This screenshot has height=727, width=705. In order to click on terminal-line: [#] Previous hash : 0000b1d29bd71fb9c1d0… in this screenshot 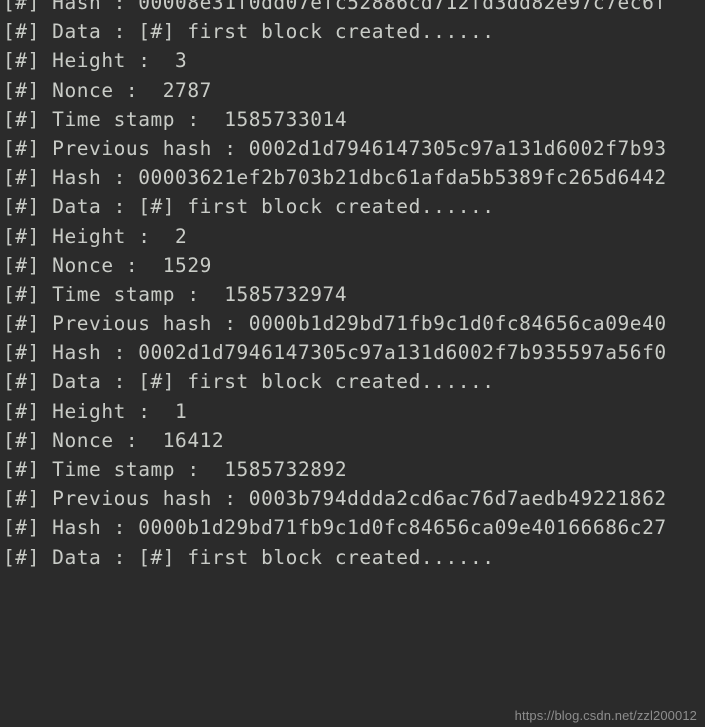, I will do `click(335, 324)`.